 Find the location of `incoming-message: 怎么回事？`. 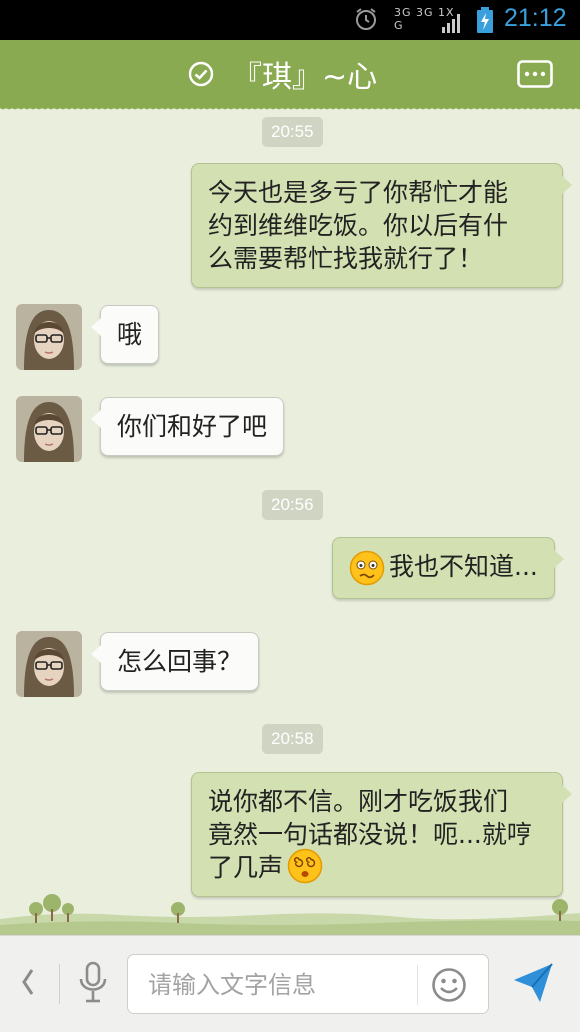

incoming-message: 怎么回事？ is located at coordinates (175, 661).